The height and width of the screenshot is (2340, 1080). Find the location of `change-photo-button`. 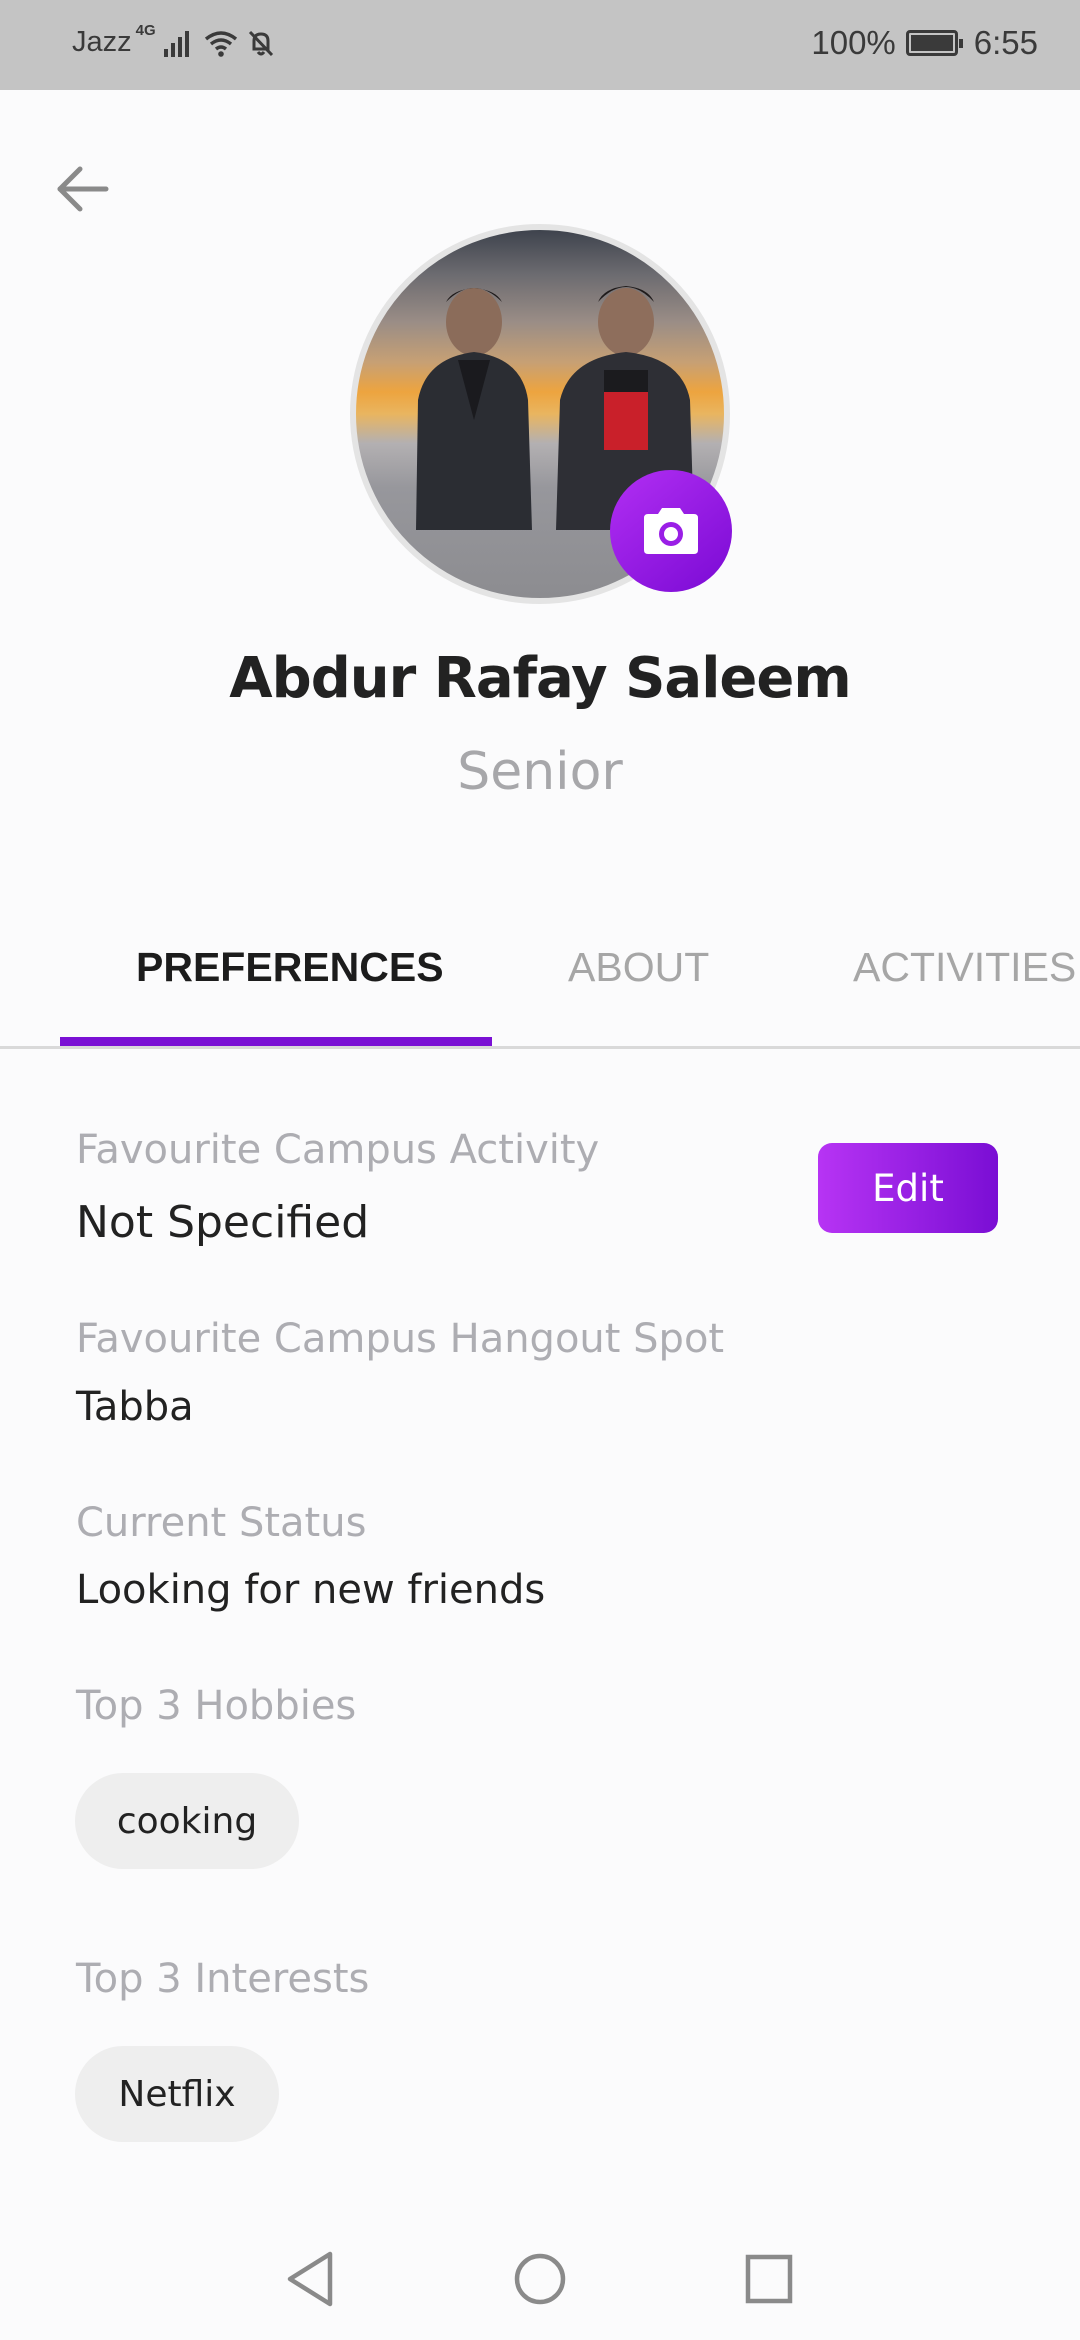

change-photo-button is located at coordinates (671, 531).